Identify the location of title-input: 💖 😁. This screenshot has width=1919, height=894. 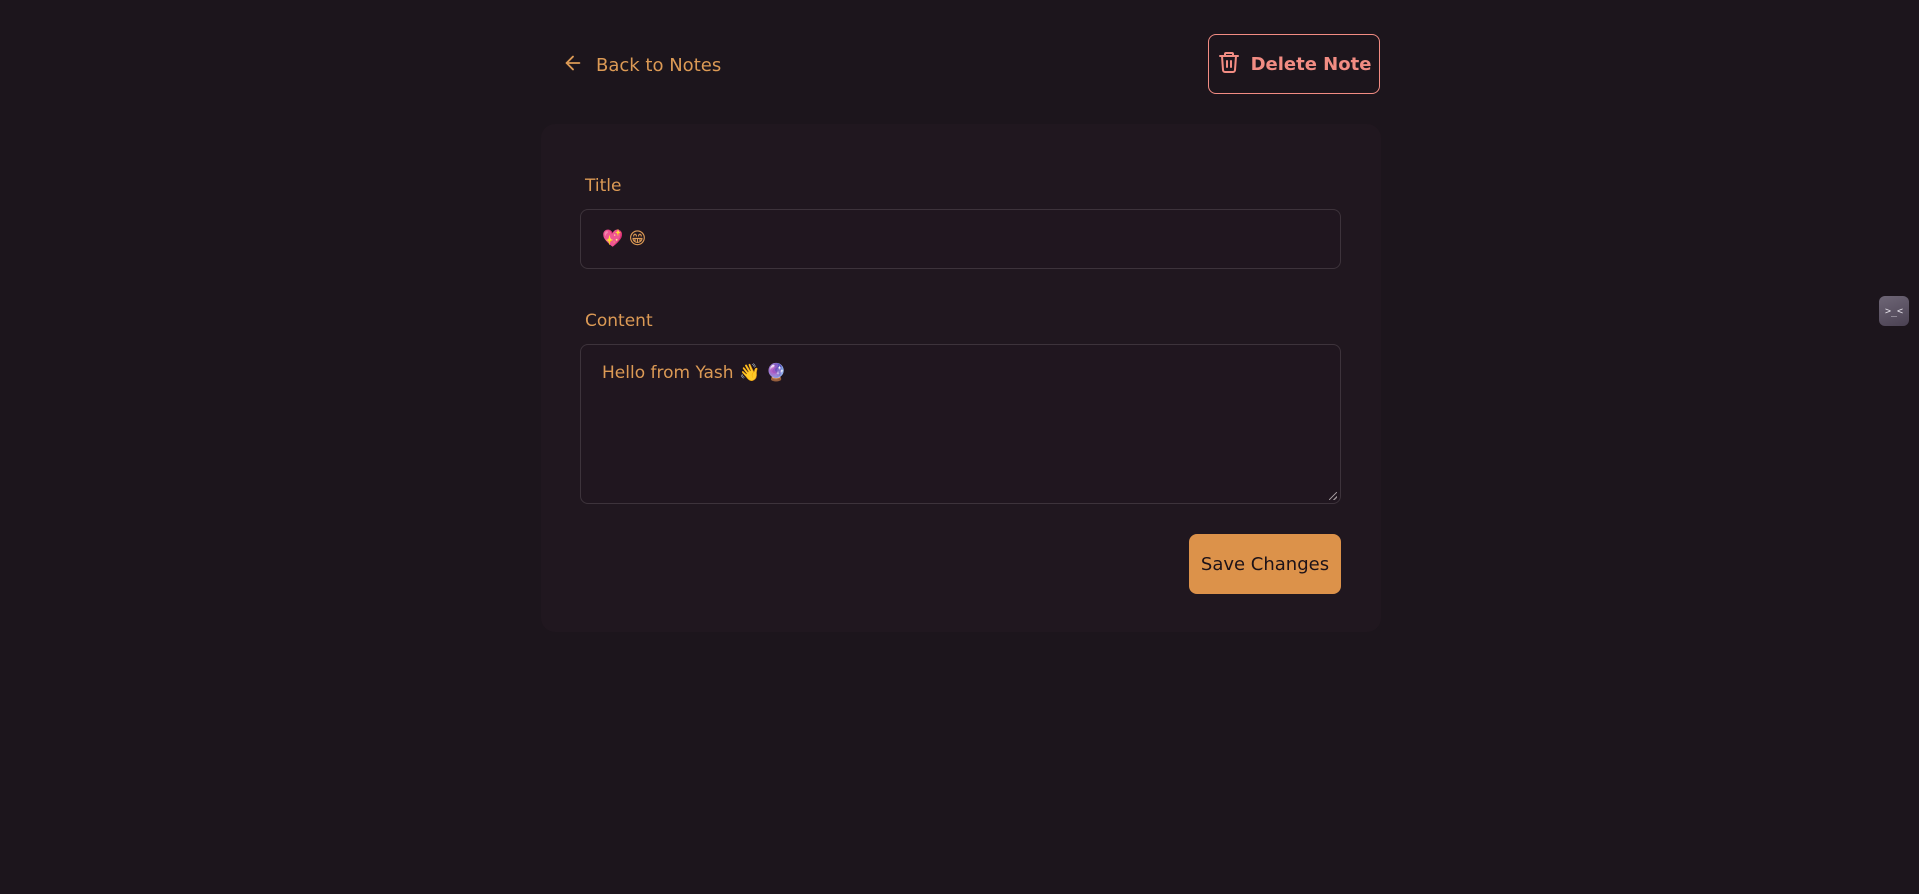
(960, 239).